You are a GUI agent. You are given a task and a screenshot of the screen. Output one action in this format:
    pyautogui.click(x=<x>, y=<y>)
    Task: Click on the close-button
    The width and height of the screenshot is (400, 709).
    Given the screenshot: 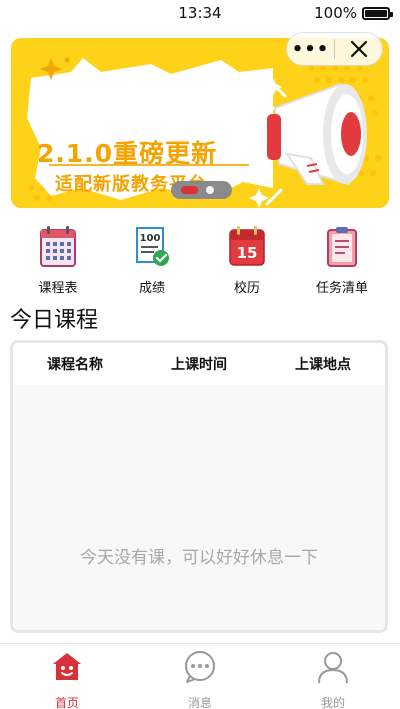 What is the action you would take?
    pyautogui.click(x=358, y=49)
    